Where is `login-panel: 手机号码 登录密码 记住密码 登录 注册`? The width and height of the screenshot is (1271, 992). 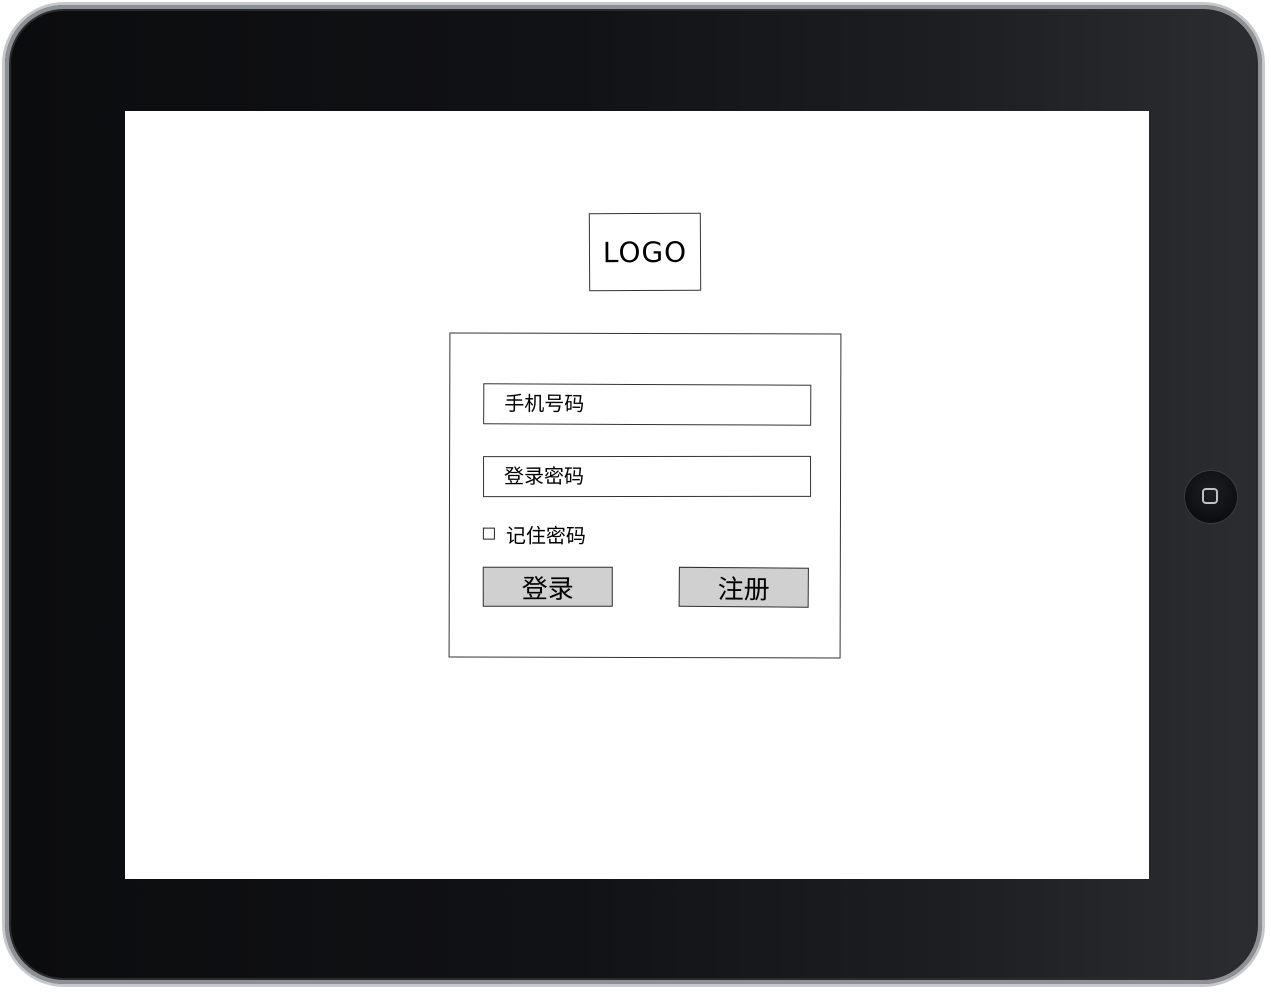 login-panel: 手机号码 登录密码 记住密码 登录 注册 is located at coordinates (645, 495).